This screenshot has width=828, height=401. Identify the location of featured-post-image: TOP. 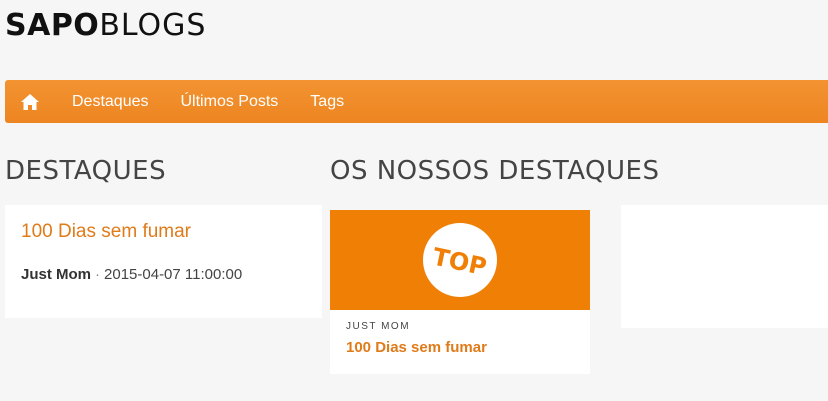
(460, 260).